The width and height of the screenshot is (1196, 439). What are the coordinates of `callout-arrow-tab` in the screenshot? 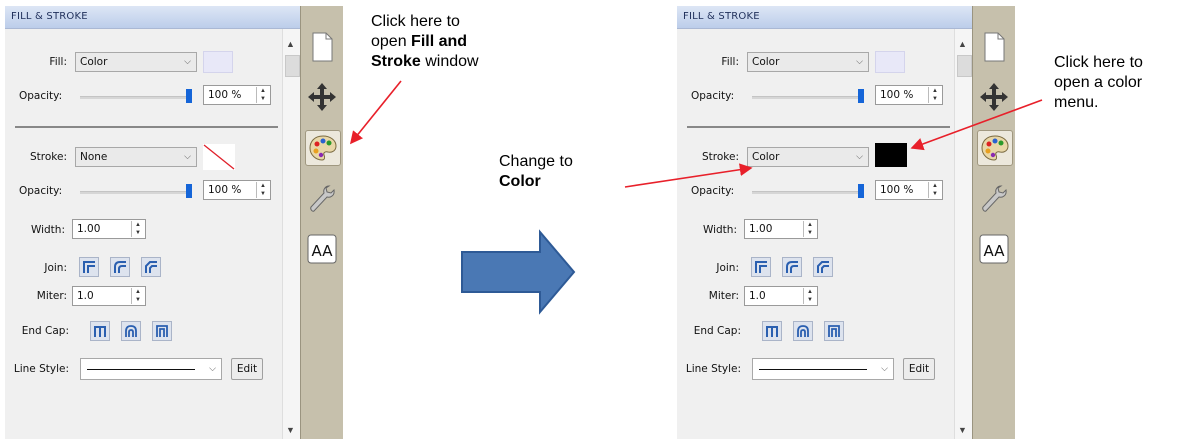 It's located at (375, 112).